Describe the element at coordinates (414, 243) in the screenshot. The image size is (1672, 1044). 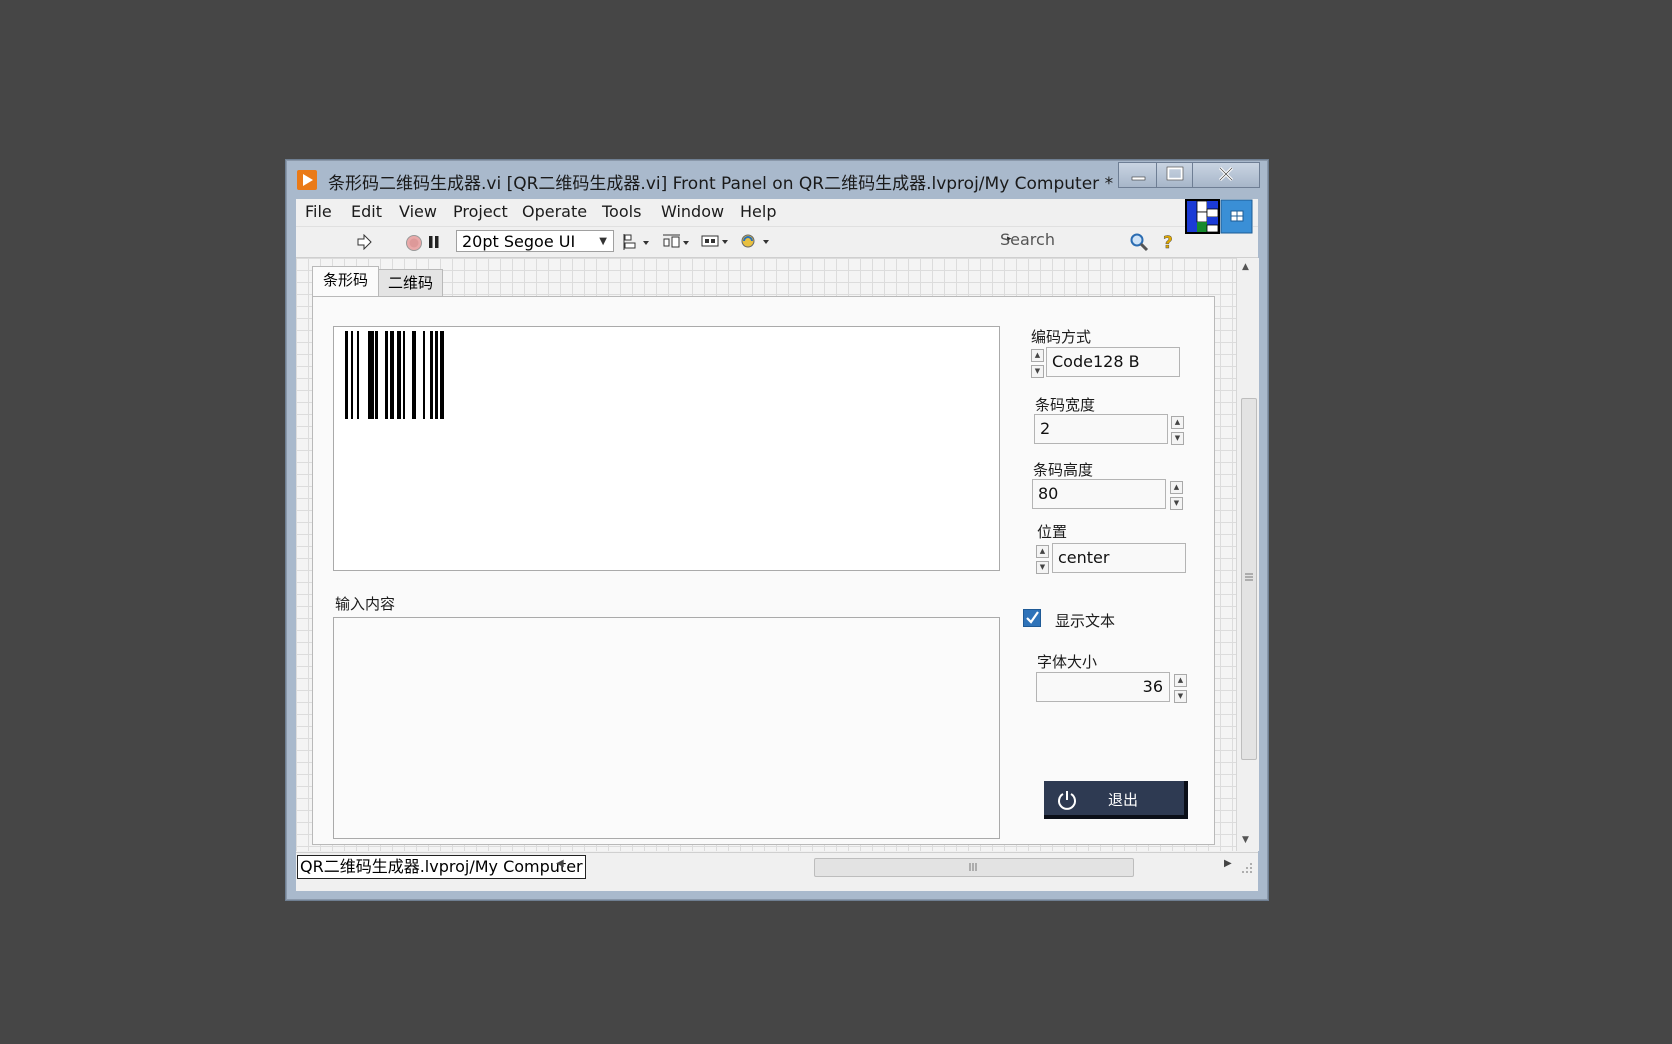
I see `abort-icon` at that location.